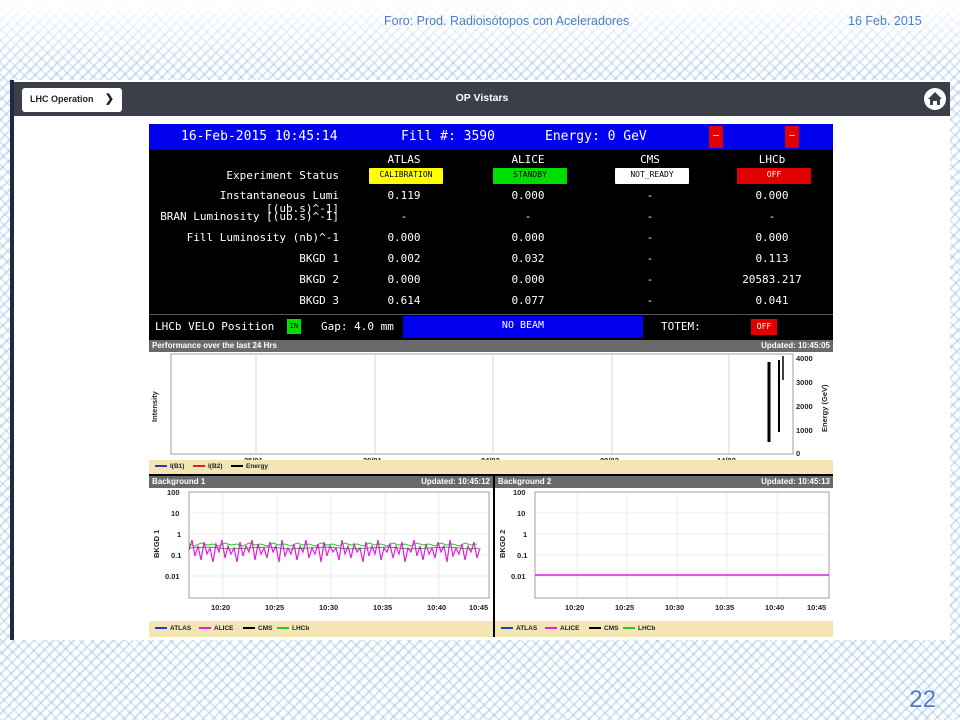  What do you see at coordinates (772, 300) in the screenshot?
I see `table-cell: 0.041` at bounding box center [772, 300].